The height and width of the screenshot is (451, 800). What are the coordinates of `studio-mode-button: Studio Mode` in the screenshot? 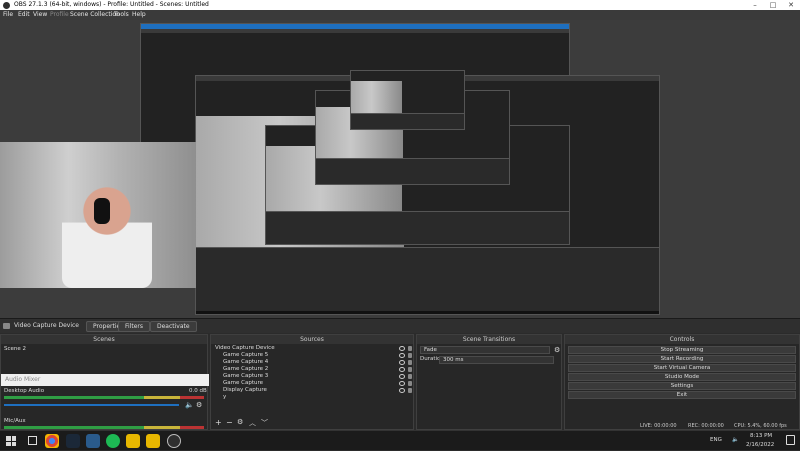 It's located at (682, 377).